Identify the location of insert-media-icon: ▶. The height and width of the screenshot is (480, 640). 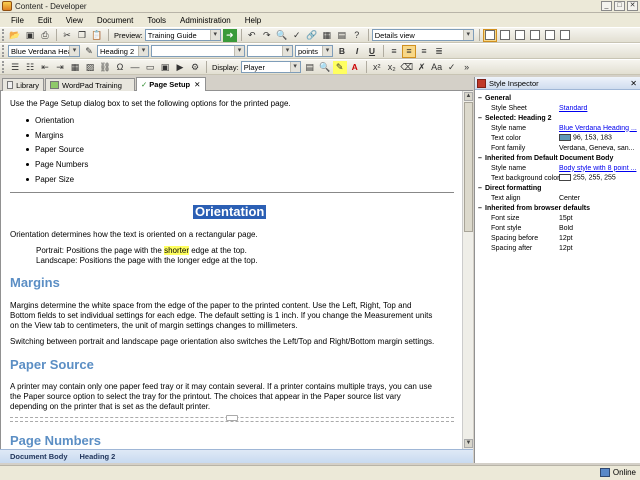
(180, 67).